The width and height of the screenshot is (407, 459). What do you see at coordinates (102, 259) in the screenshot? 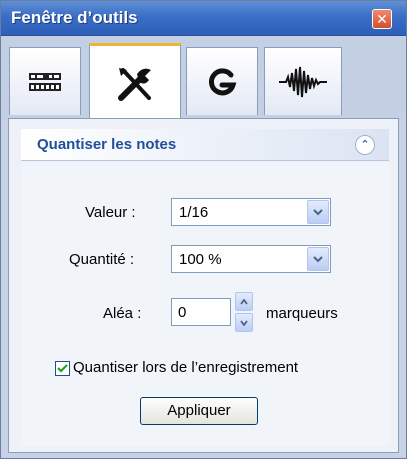
I see `quantity-label: Quantité :` at bounding box center [102, 259].